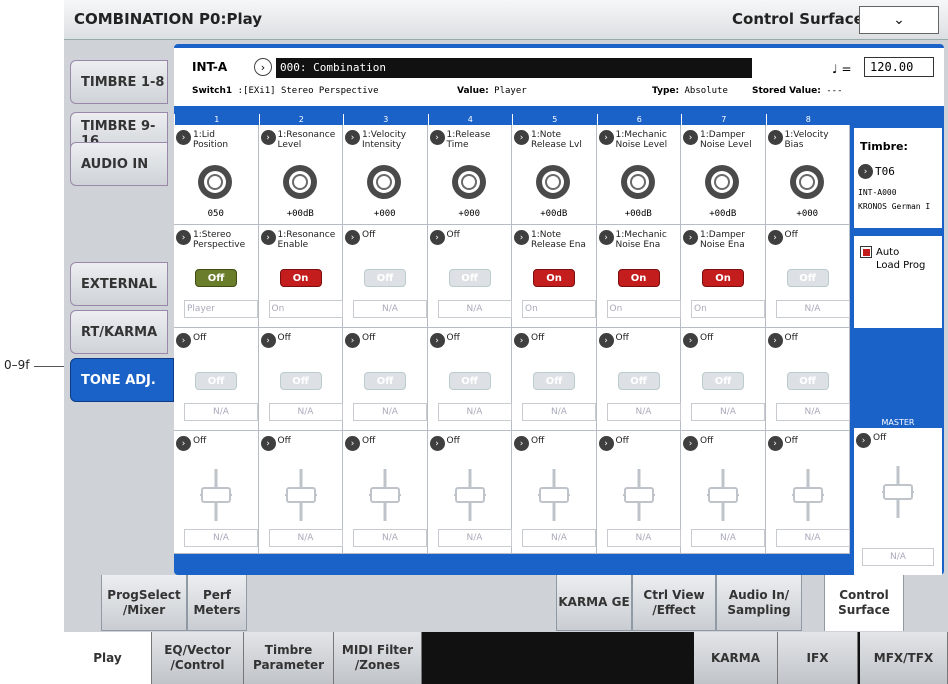 The height and width of the screenshot is (684, 948). Describe the element at coordinates (263, 67) in the screenshot. I see `combi-select-button: ›` at that location.